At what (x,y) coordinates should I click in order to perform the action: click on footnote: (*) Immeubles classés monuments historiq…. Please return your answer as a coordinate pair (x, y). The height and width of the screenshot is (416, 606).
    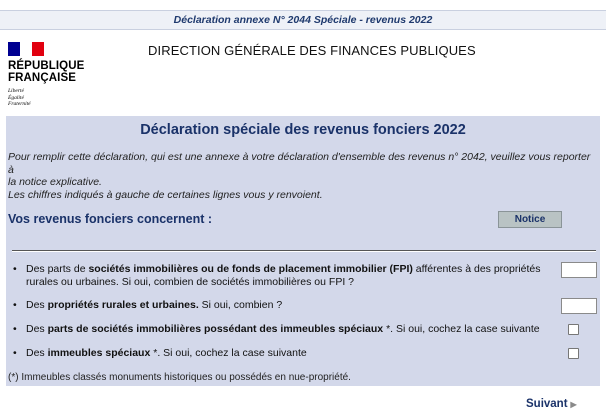
    Looking at the image, I should click on (179, 377).